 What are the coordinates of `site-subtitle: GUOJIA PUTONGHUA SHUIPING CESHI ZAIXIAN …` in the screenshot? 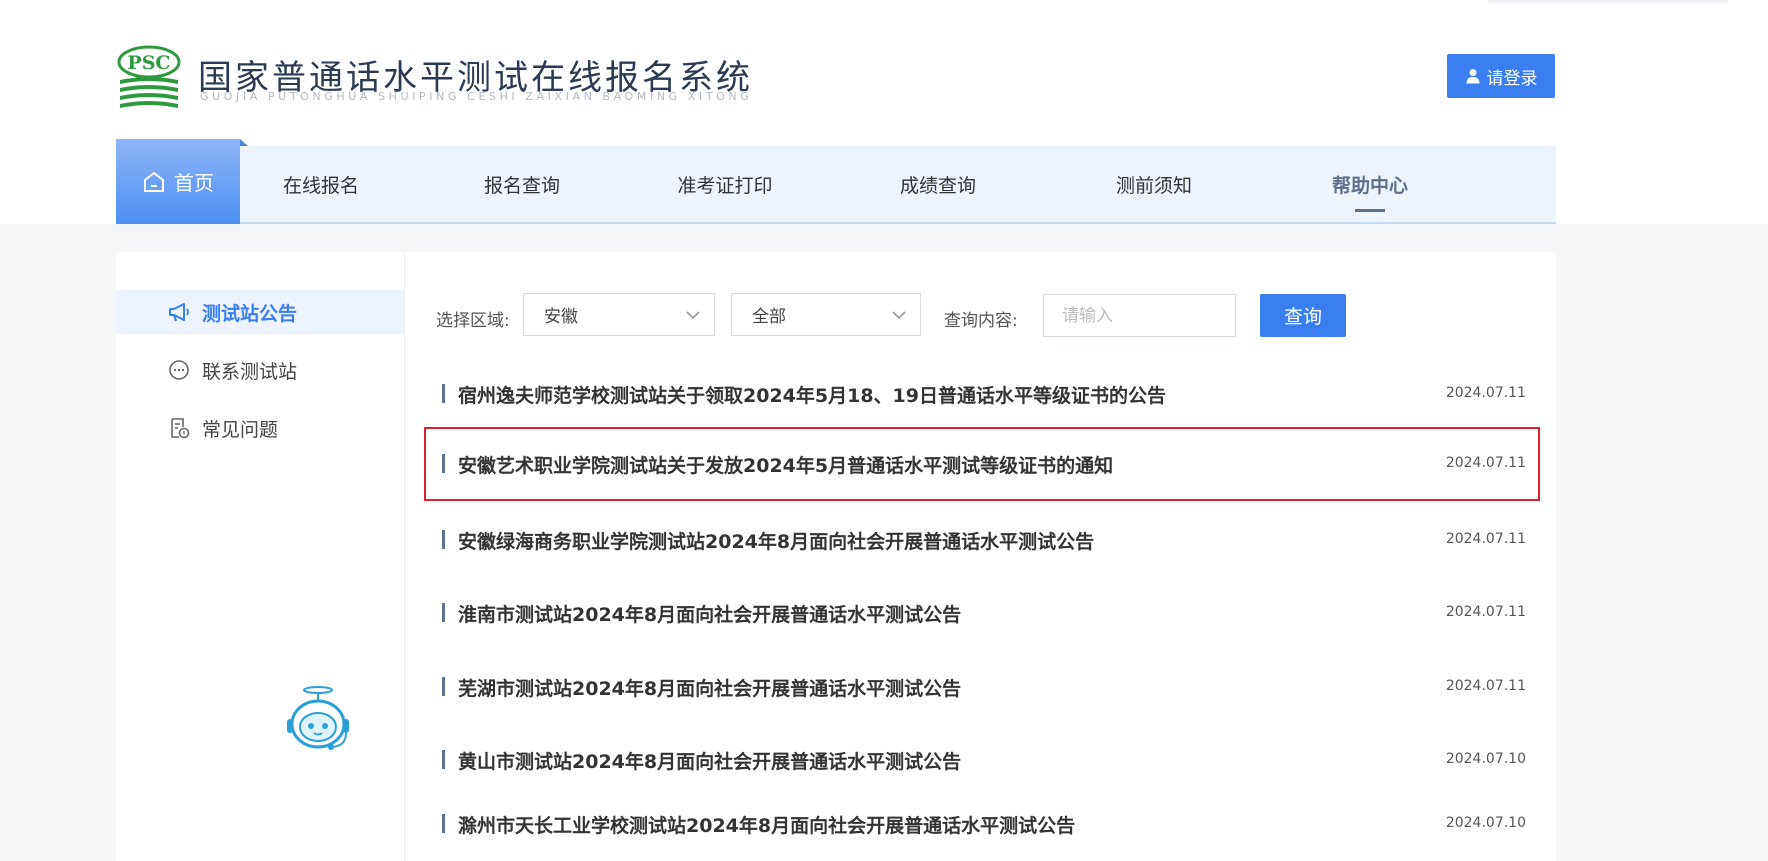 It's located at (476, 96).